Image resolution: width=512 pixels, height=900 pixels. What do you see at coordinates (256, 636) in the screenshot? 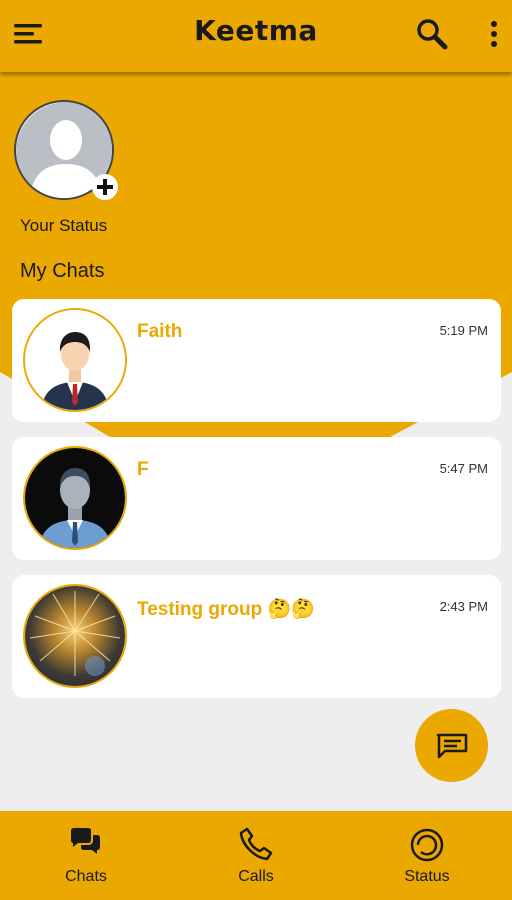
I see `chat-list-item: Testing group 🤔🤔 2:43 PM` at bounding box center [256, 636].